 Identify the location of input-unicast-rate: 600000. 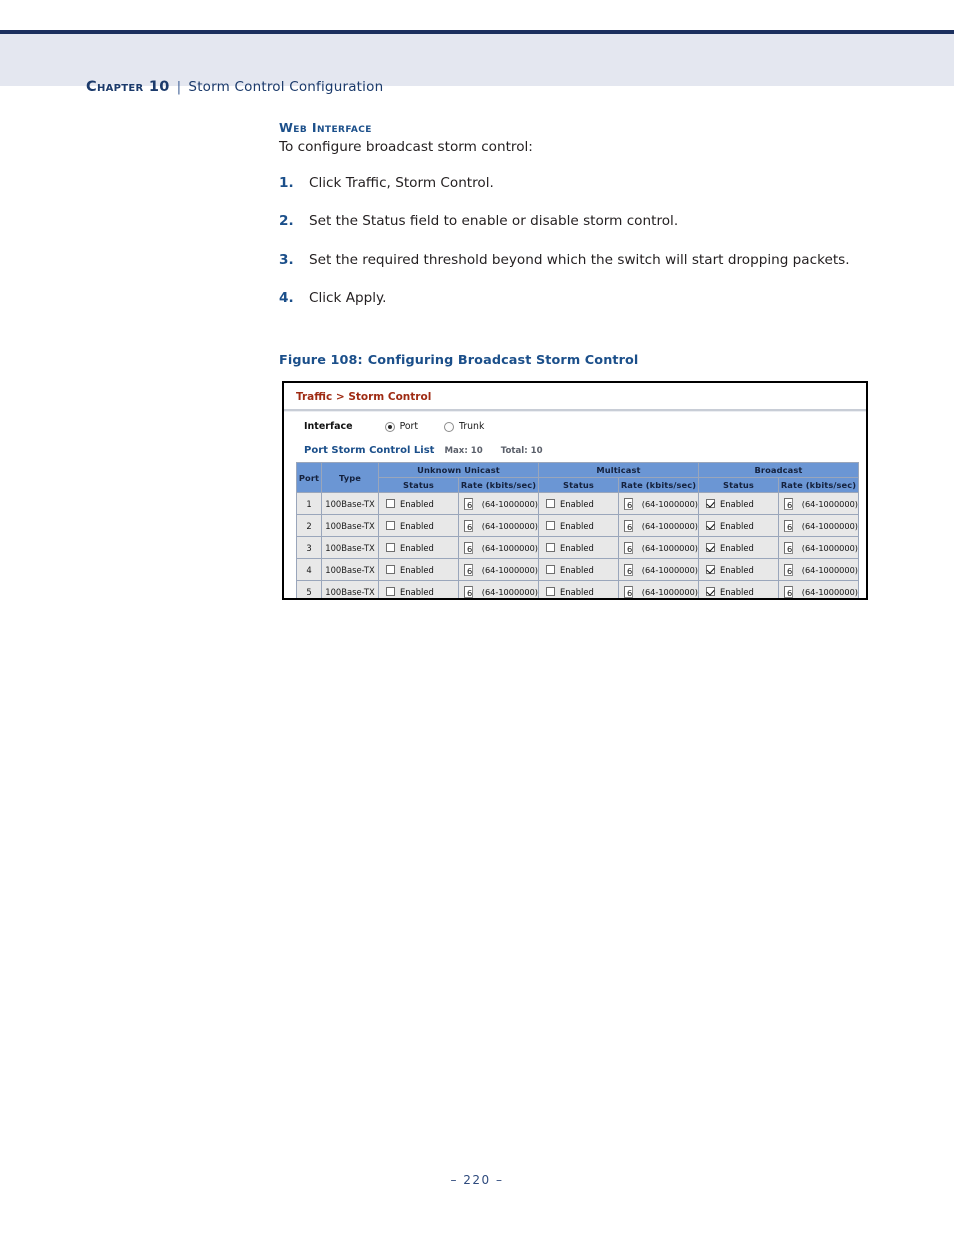
(468, 547).